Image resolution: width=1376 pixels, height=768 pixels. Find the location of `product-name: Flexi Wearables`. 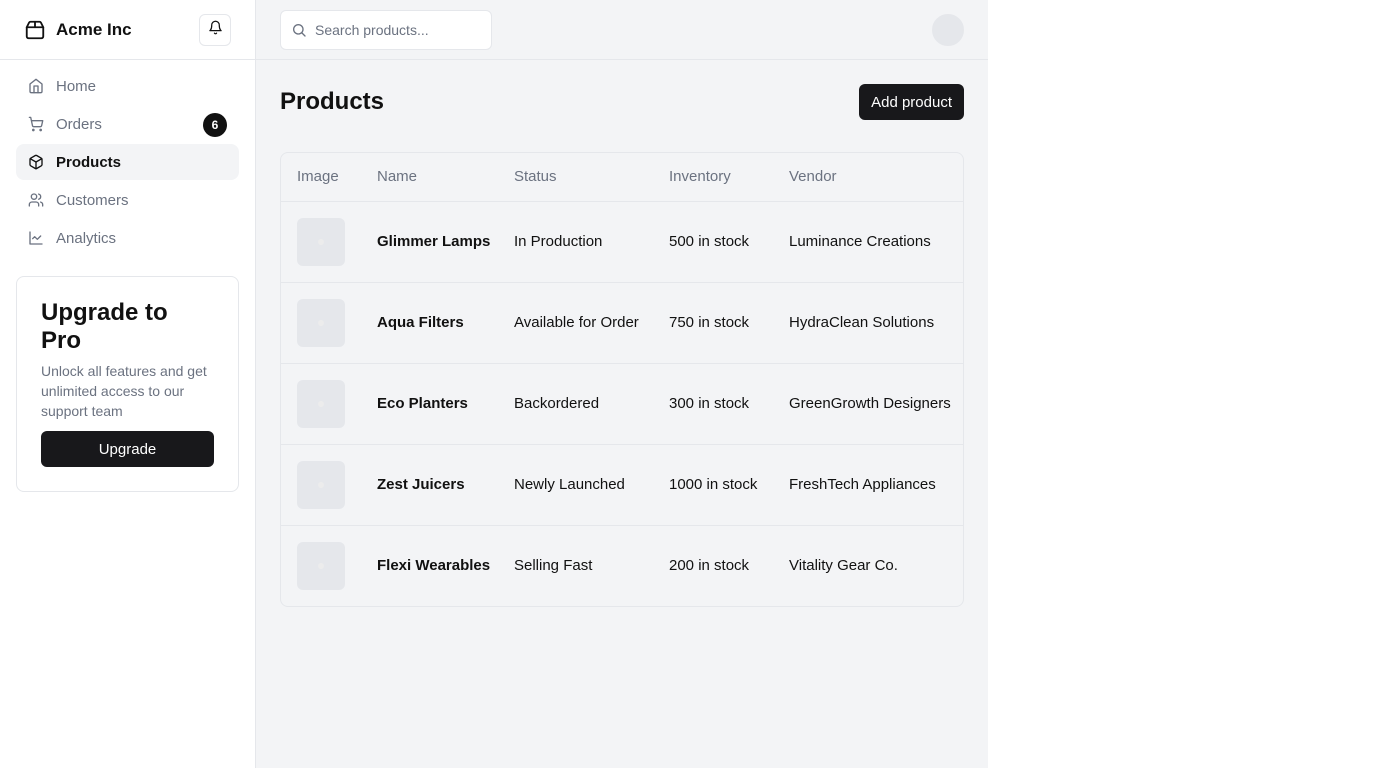

product-name: Flexi Wearables is located at coordinates (434, 566).